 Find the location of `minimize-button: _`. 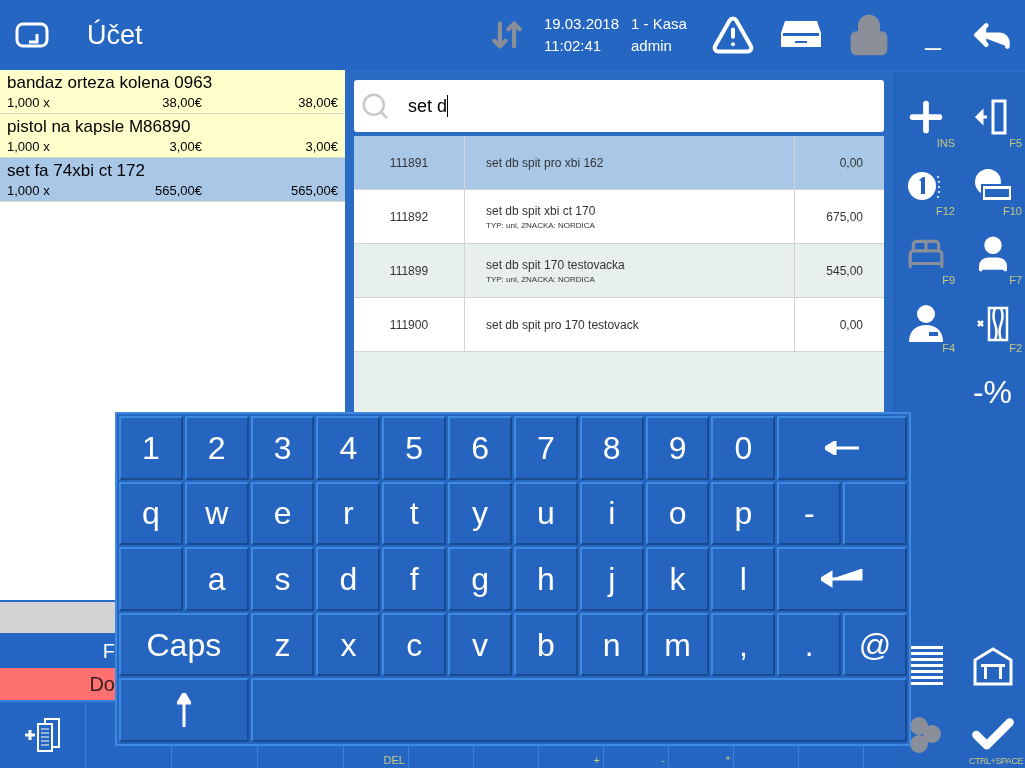

minimize-button: _ is located at coordinates (933, 35).